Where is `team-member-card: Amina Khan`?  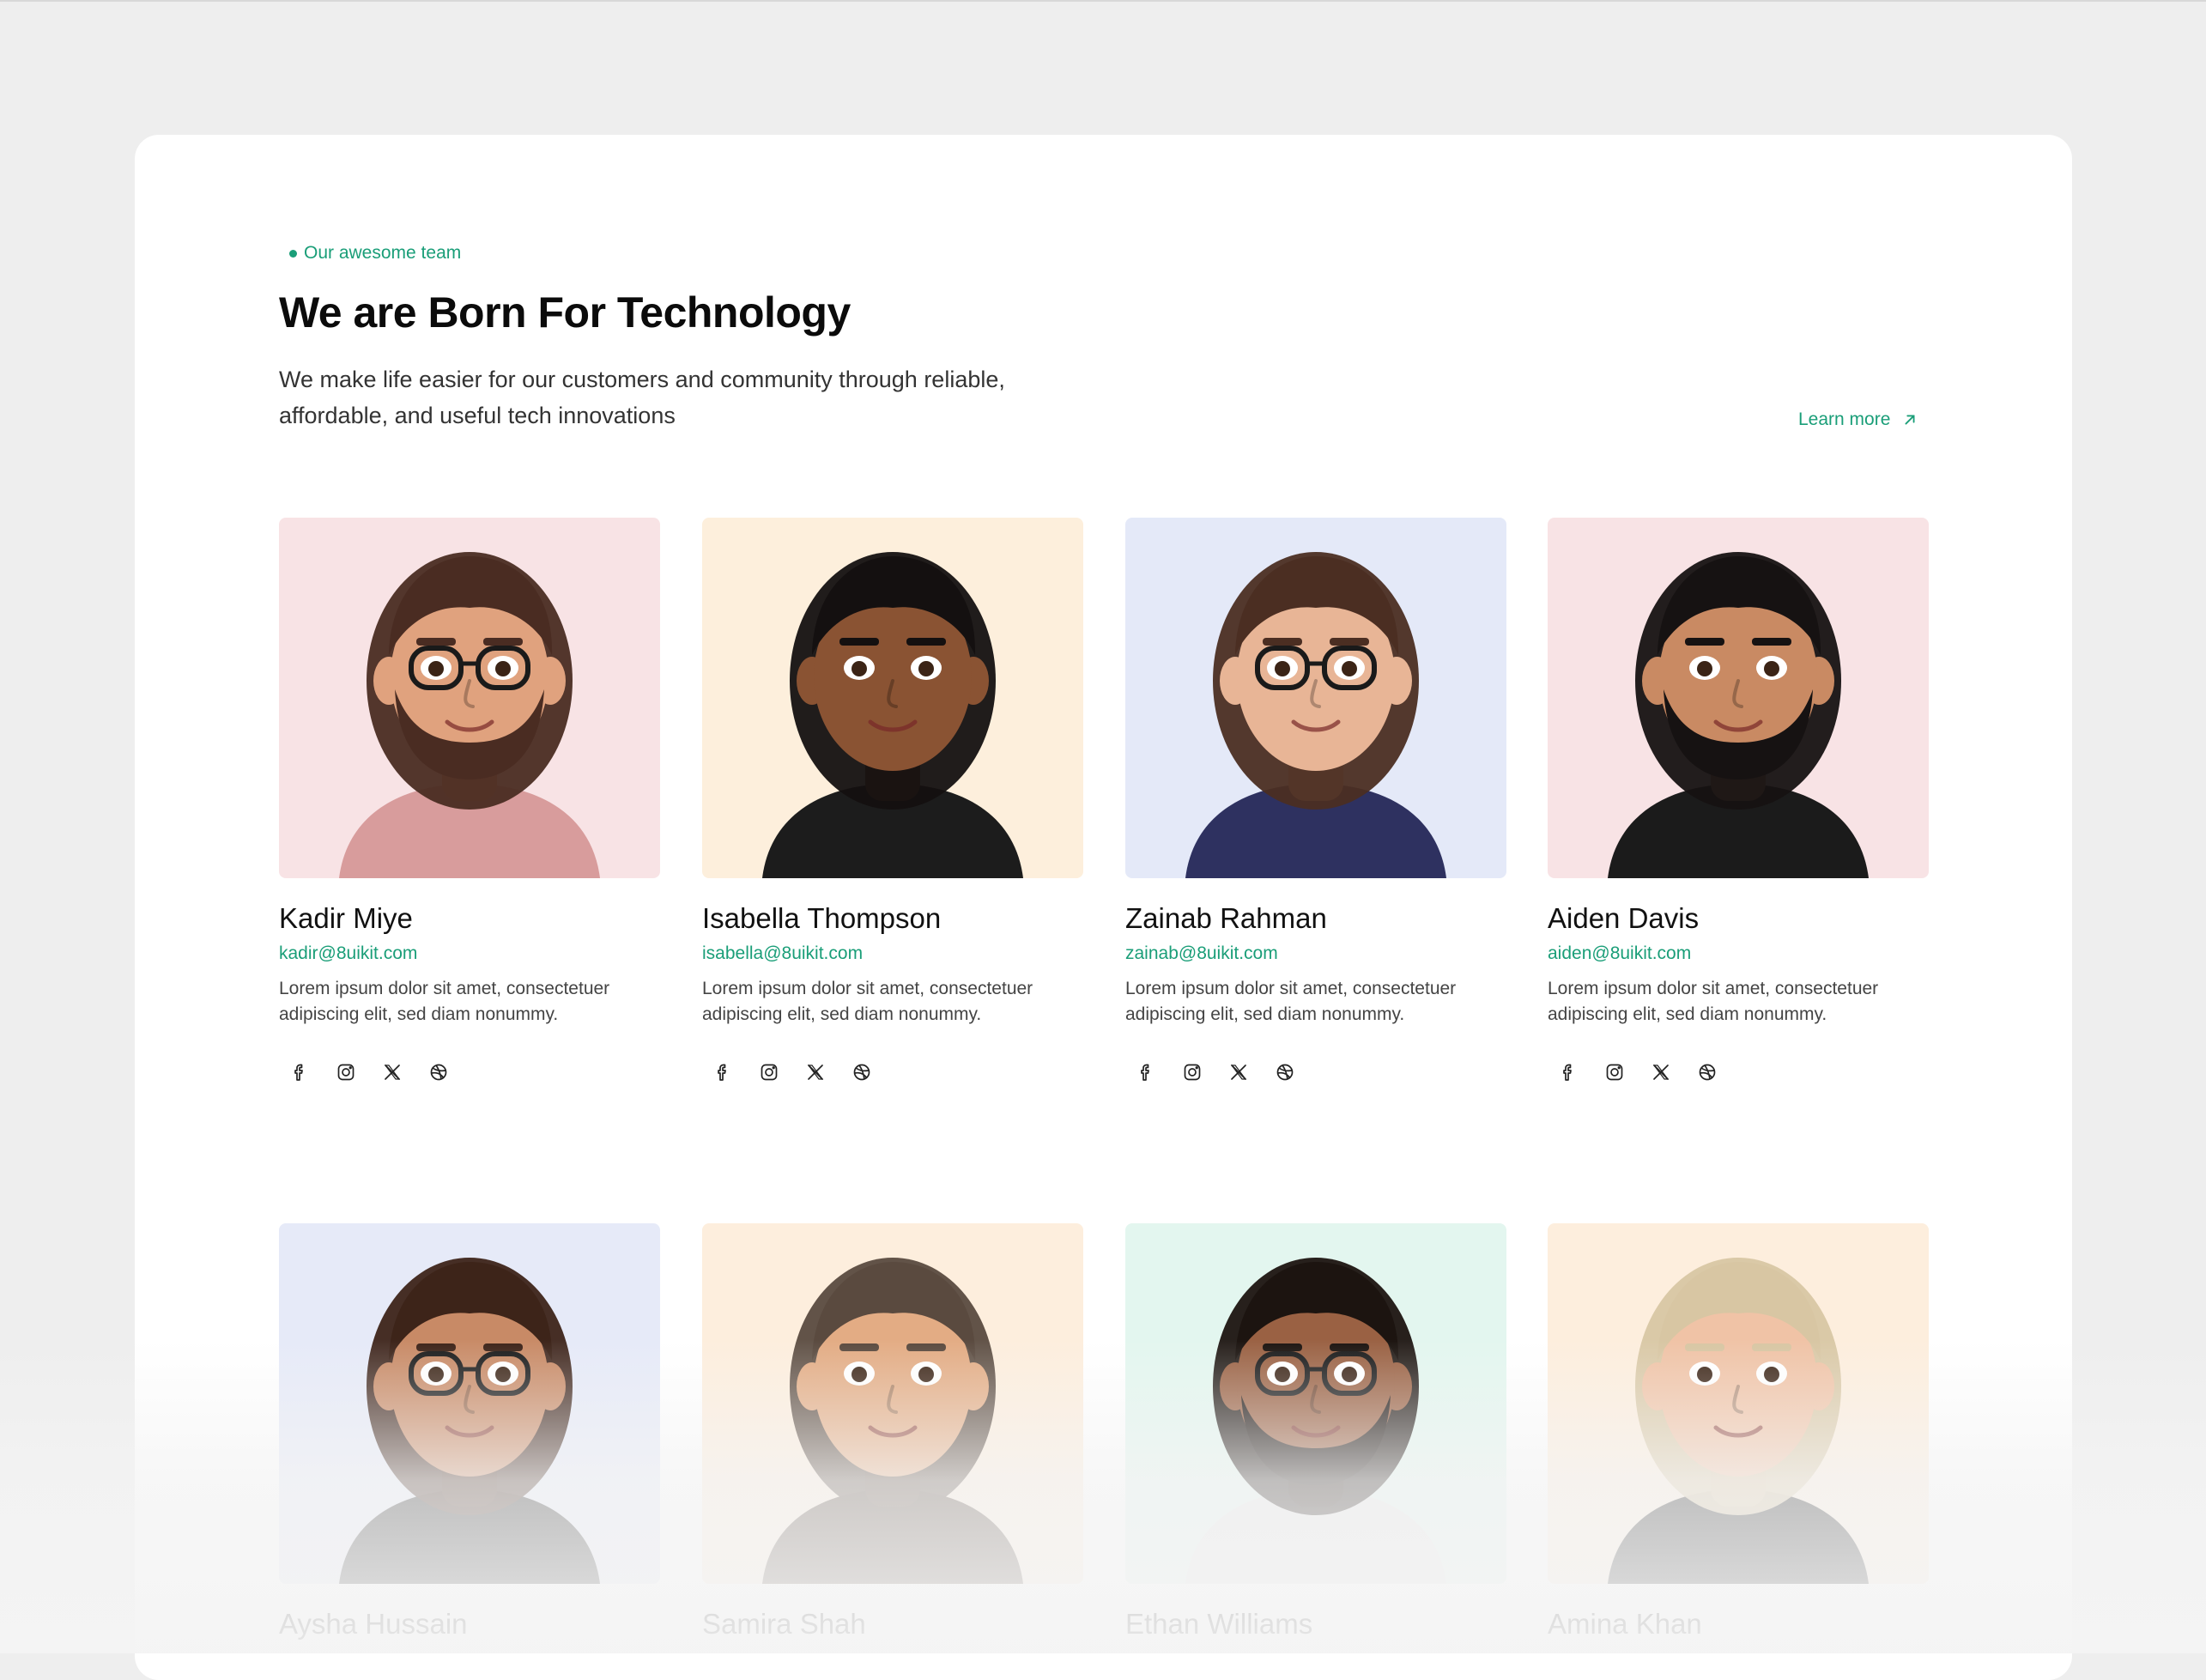 team-member-card: Amina Khan is located at coordinates (1738, 1432).